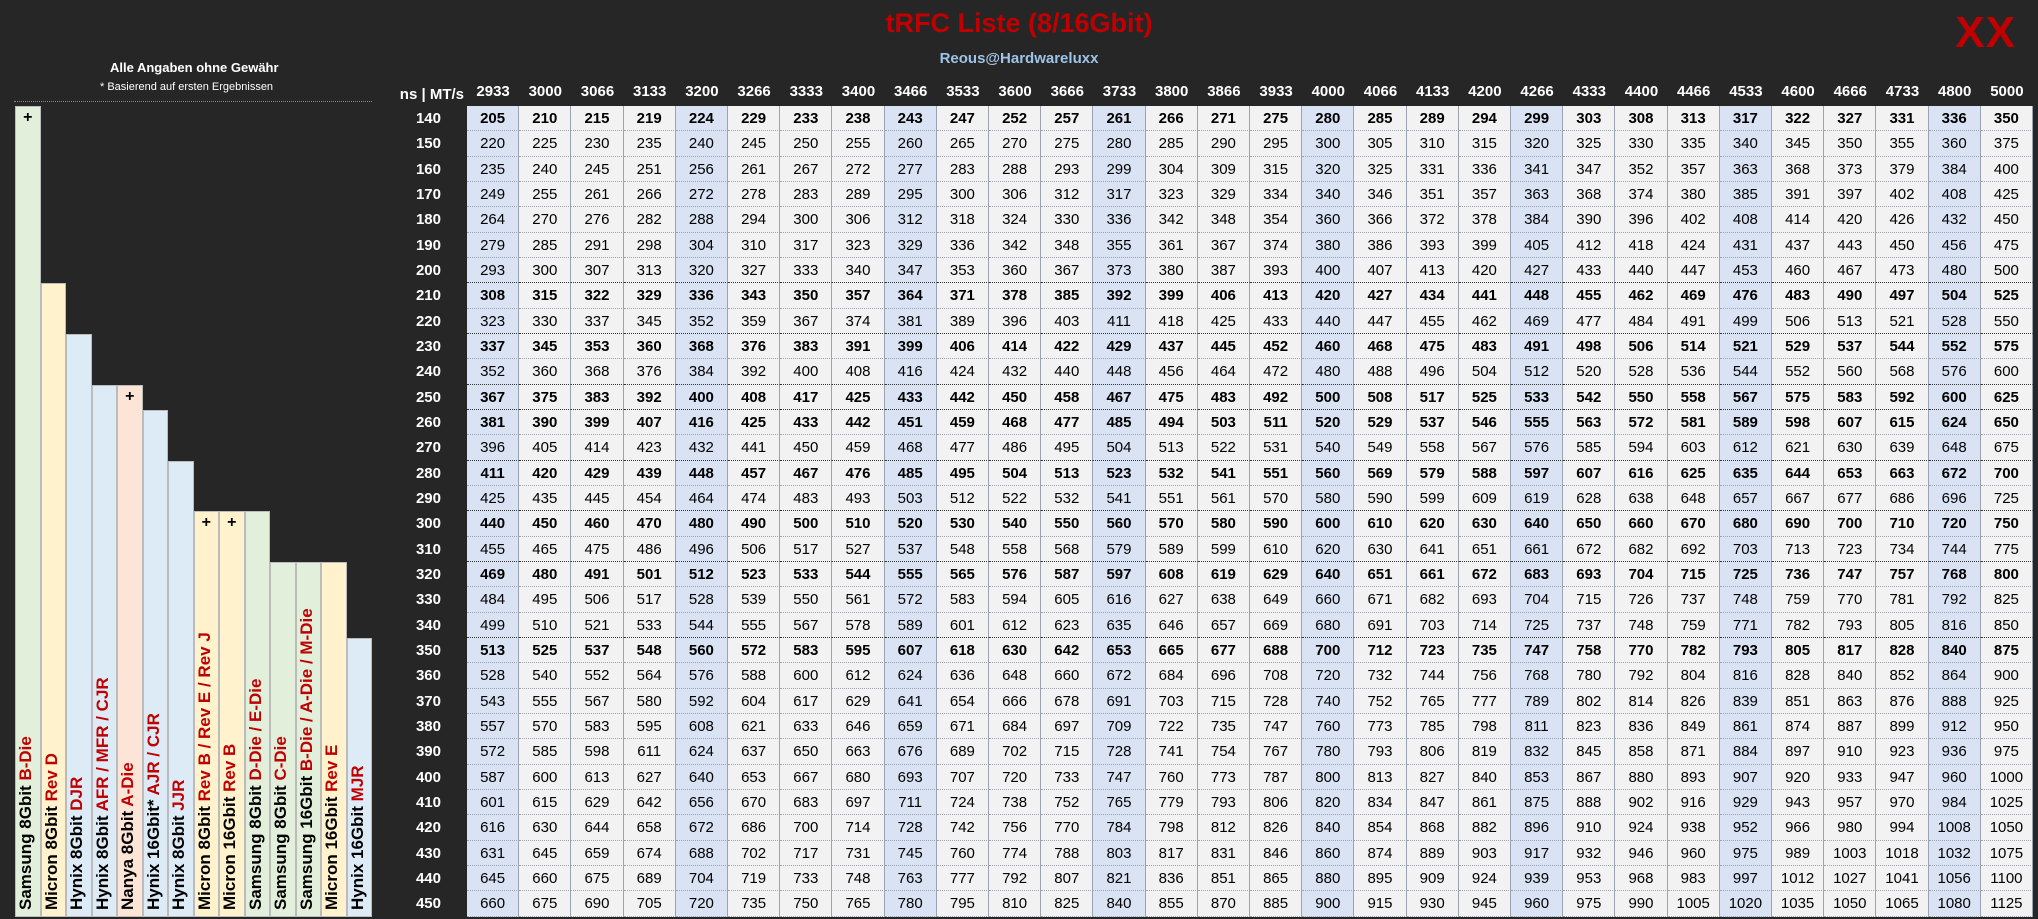 The image size is (2038, 919). I want to click on table-cell: 912, so click(1954, 726).